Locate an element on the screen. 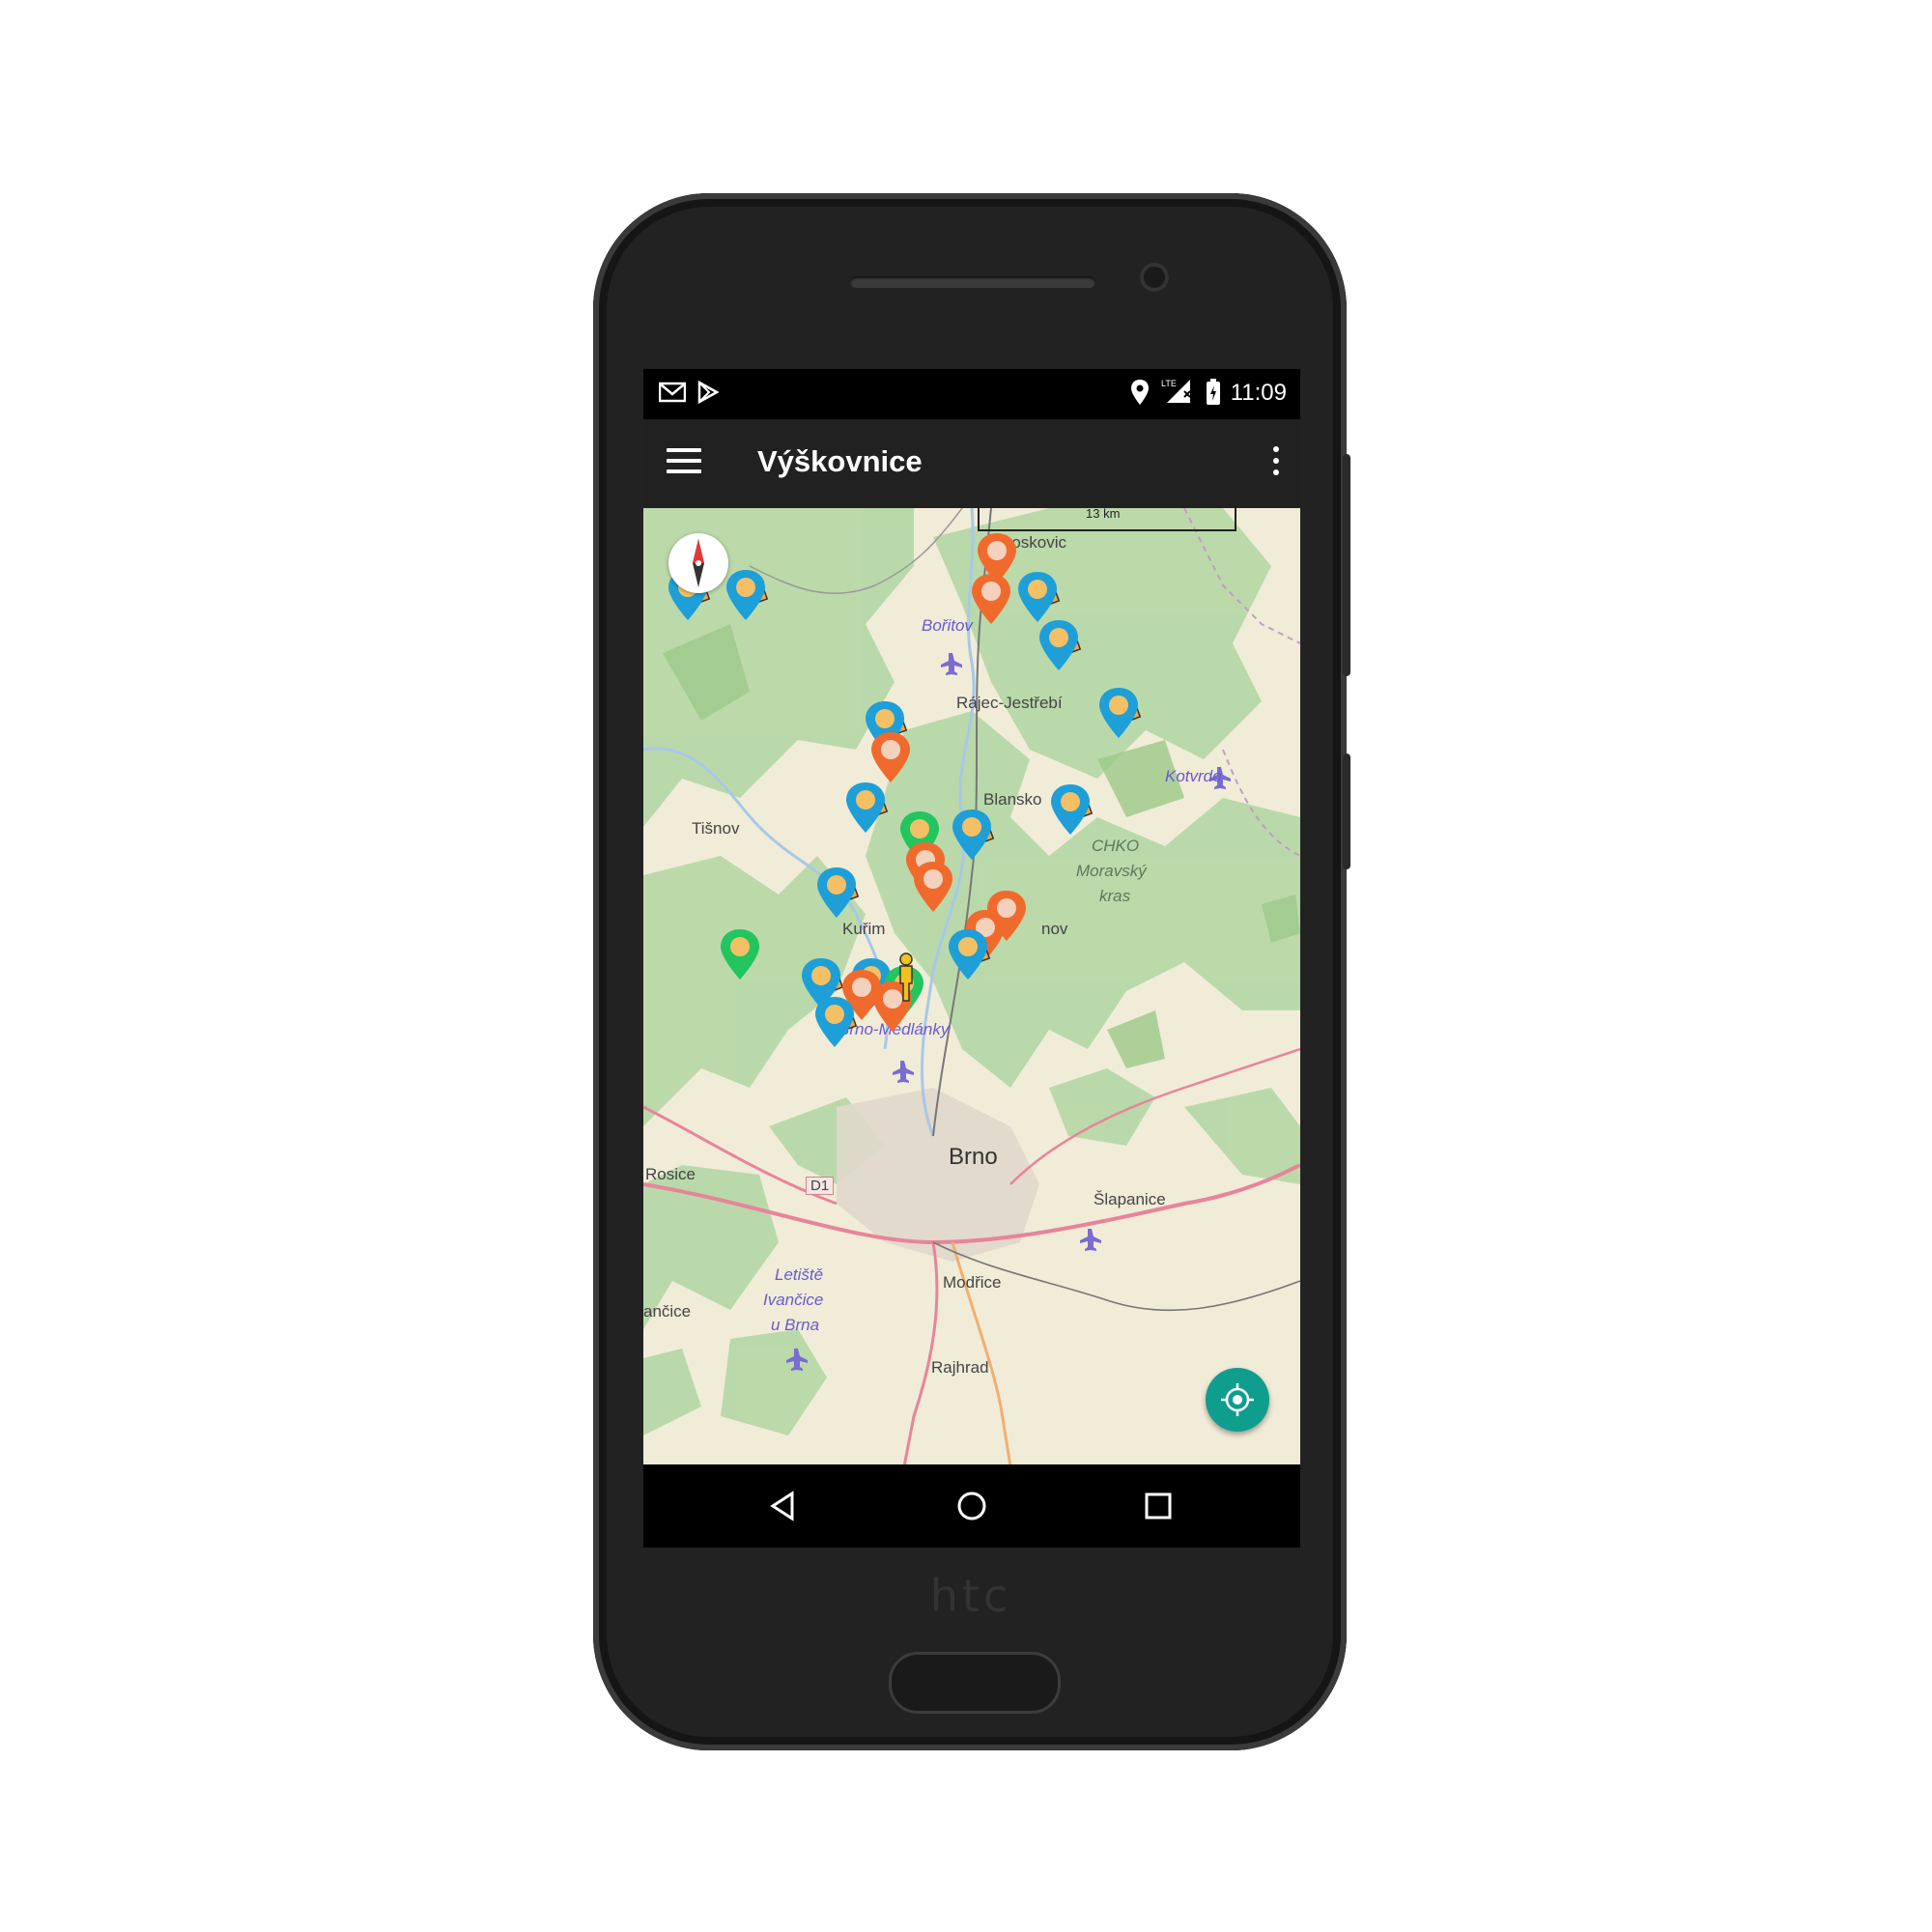 The height and width of the screenshot is (1932, 1932). battery-charging-icon is located at coordinates (1213, 392).